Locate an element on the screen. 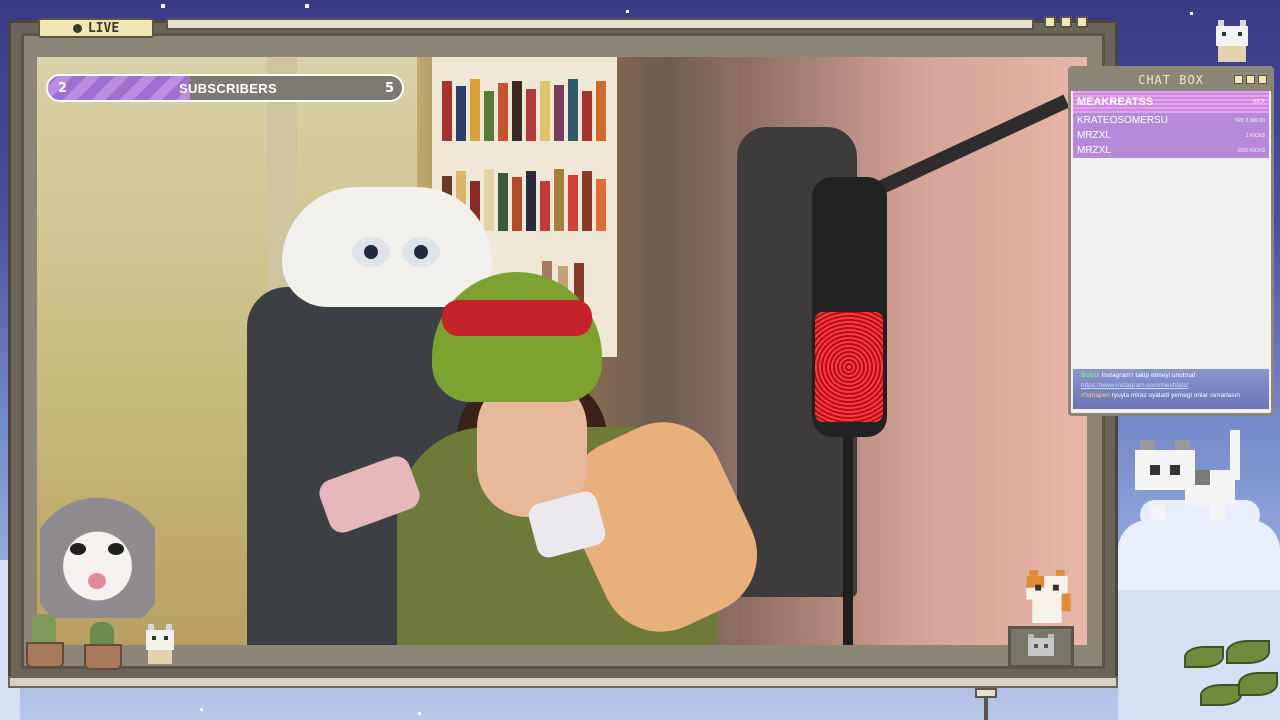 Image resolution: width=1280 pixels, height=720 pixels. chat-message: https://www.instagram.com/meshlala/ is located at coordinates (1171, 386).